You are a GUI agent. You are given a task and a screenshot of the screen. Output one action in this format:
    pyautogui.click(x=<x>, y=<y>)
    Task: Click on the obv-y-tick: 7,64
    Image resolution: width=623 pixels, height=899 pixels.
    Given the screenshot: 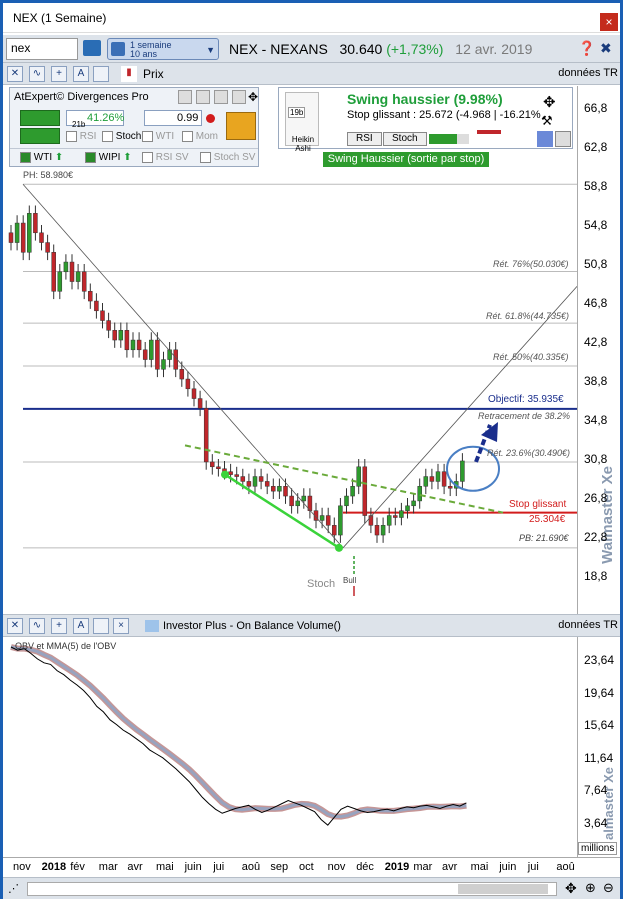 What is the action you would take?
    pyautogui.click(x=596, y=790)
    